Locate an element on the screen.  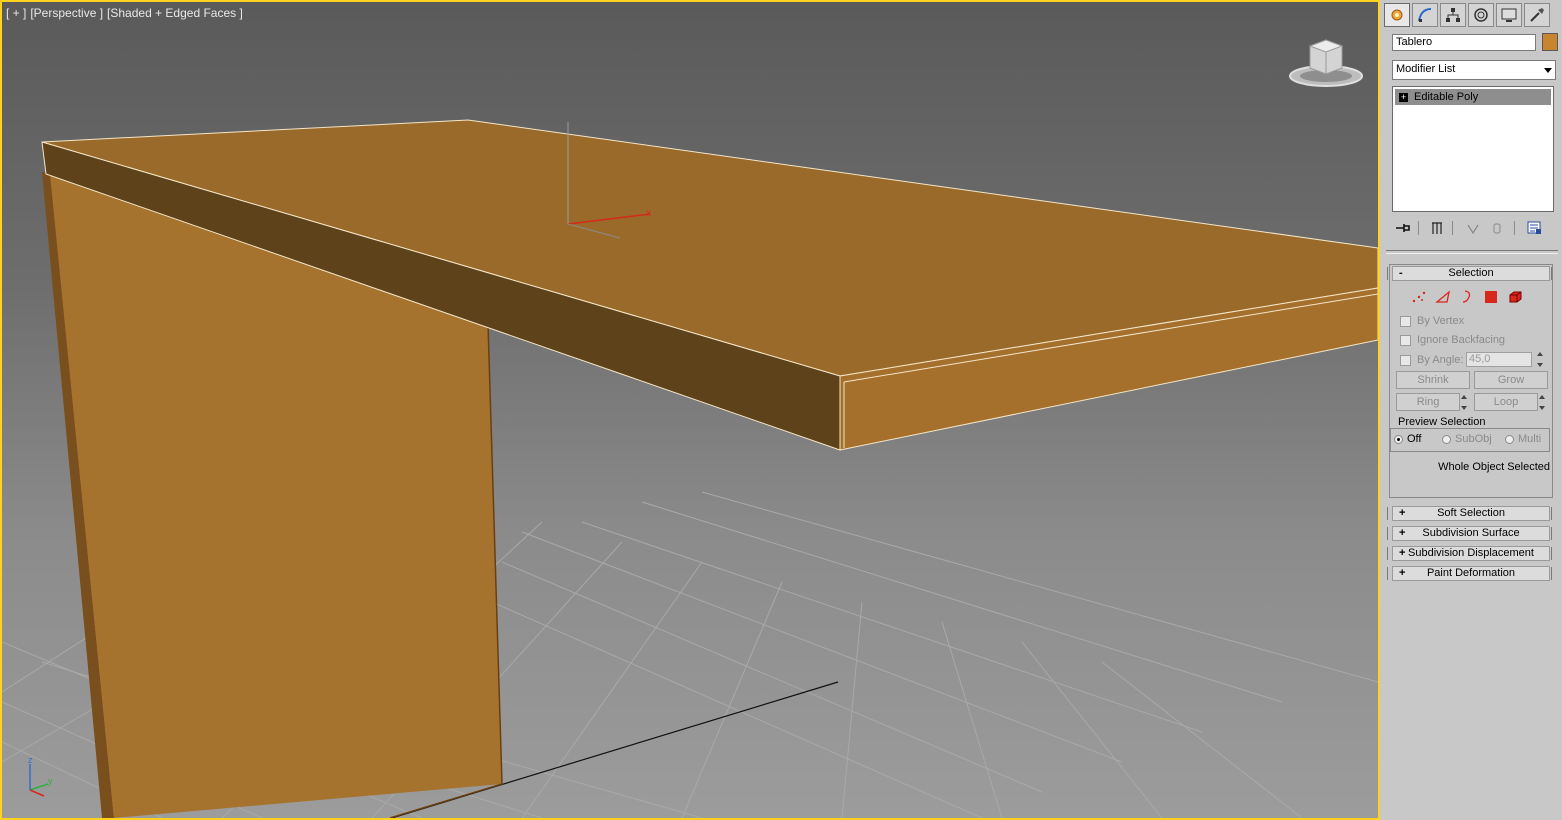
subdivision-surface-rollout-header: + Subdivision Surface is located at coordinates (1469, 533).